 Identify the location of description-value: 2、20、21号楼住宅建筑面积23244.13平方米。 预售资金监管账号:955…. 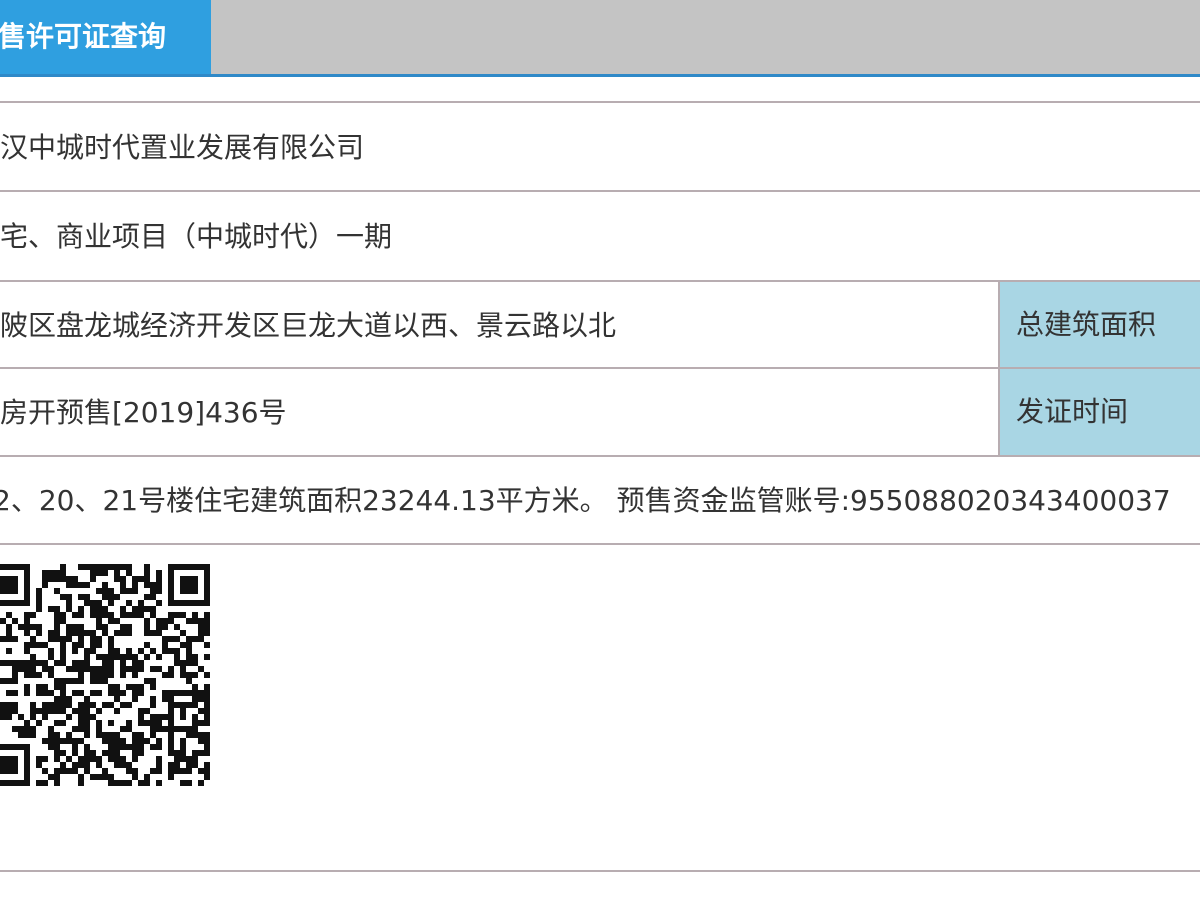
(585, 500).